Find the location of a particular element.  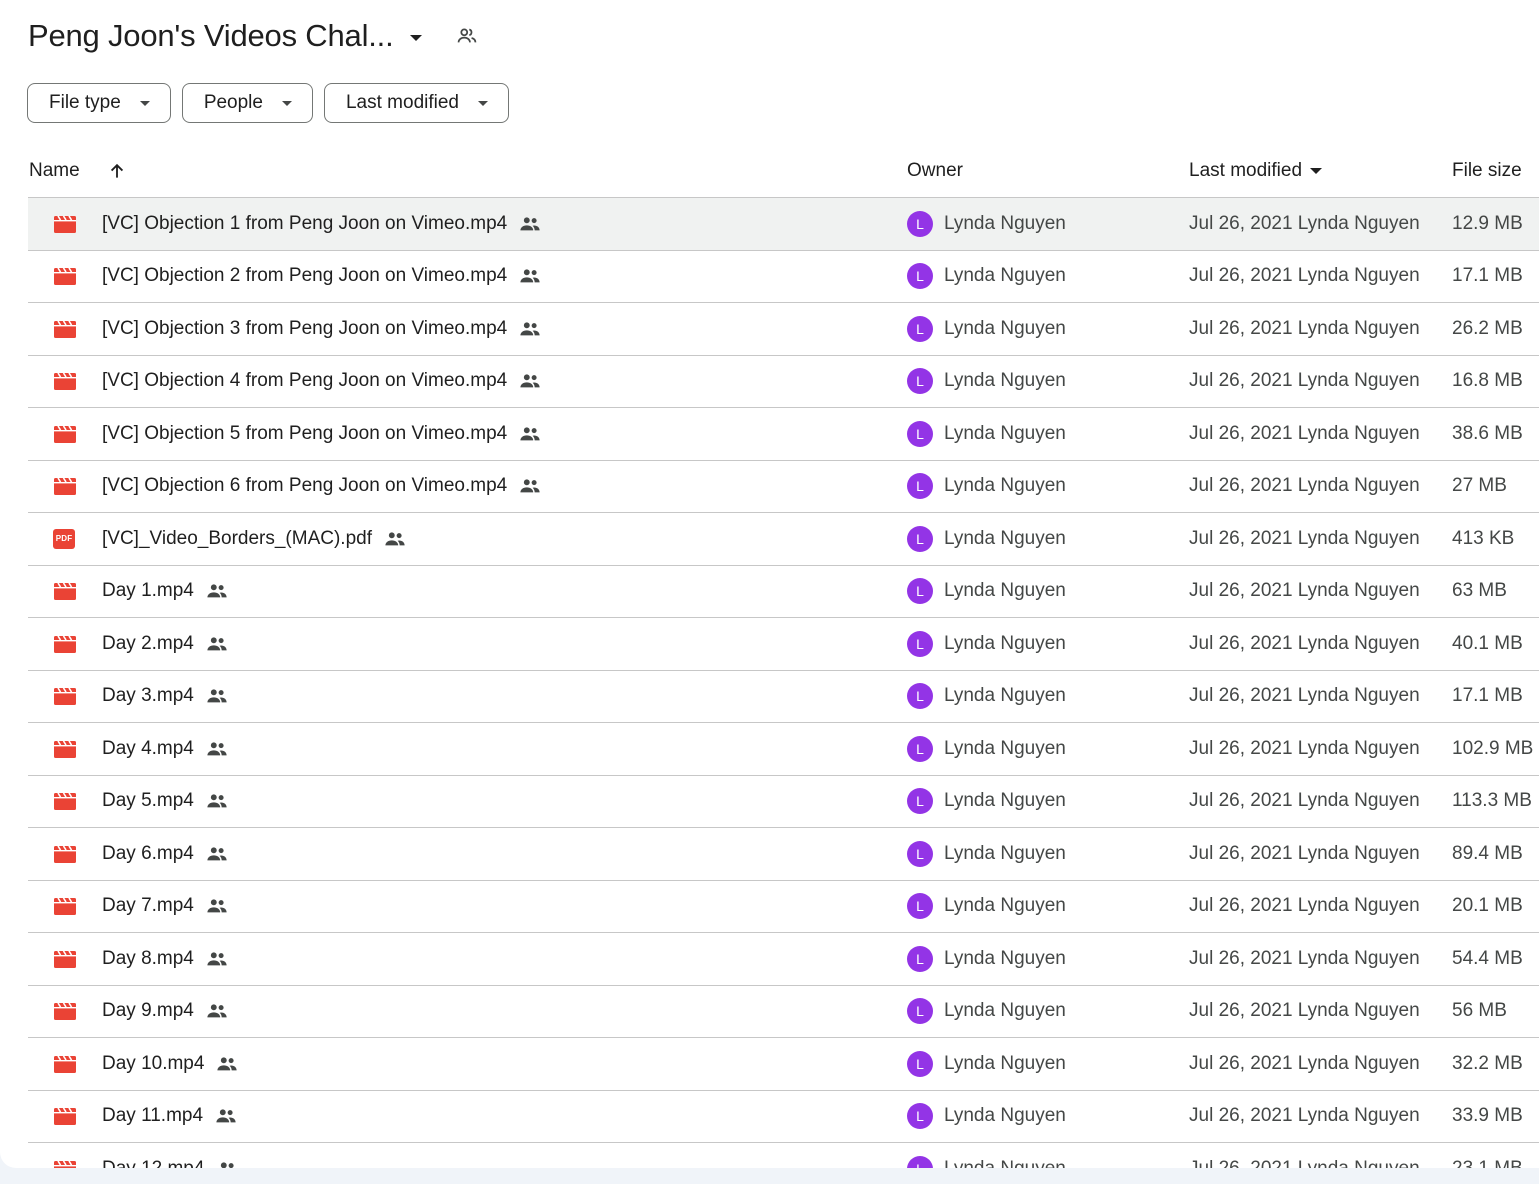

file-size-cell: 26.2 MB is located at coordinates (1487, 329).